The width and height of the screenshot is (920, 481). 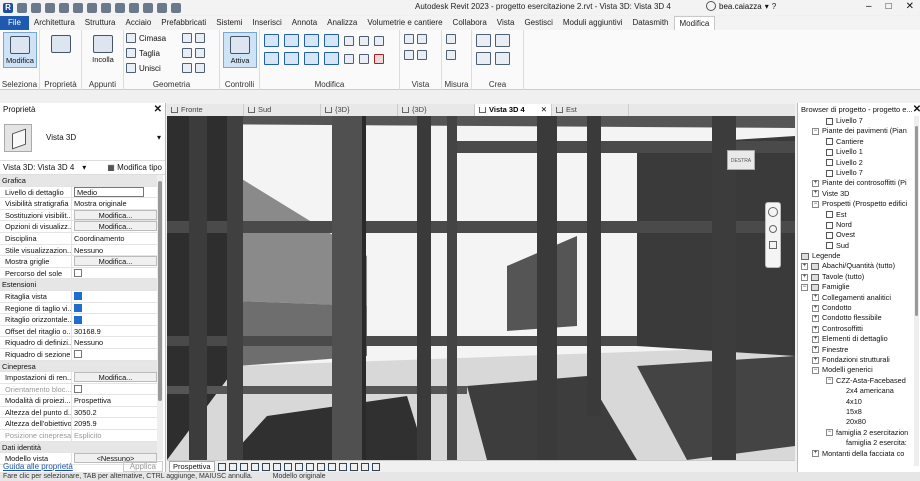 What do you see at coordinates (544, 110) in the screenshot?
I see `close-tab-icon: ✕` at bounding box center [544, 110].